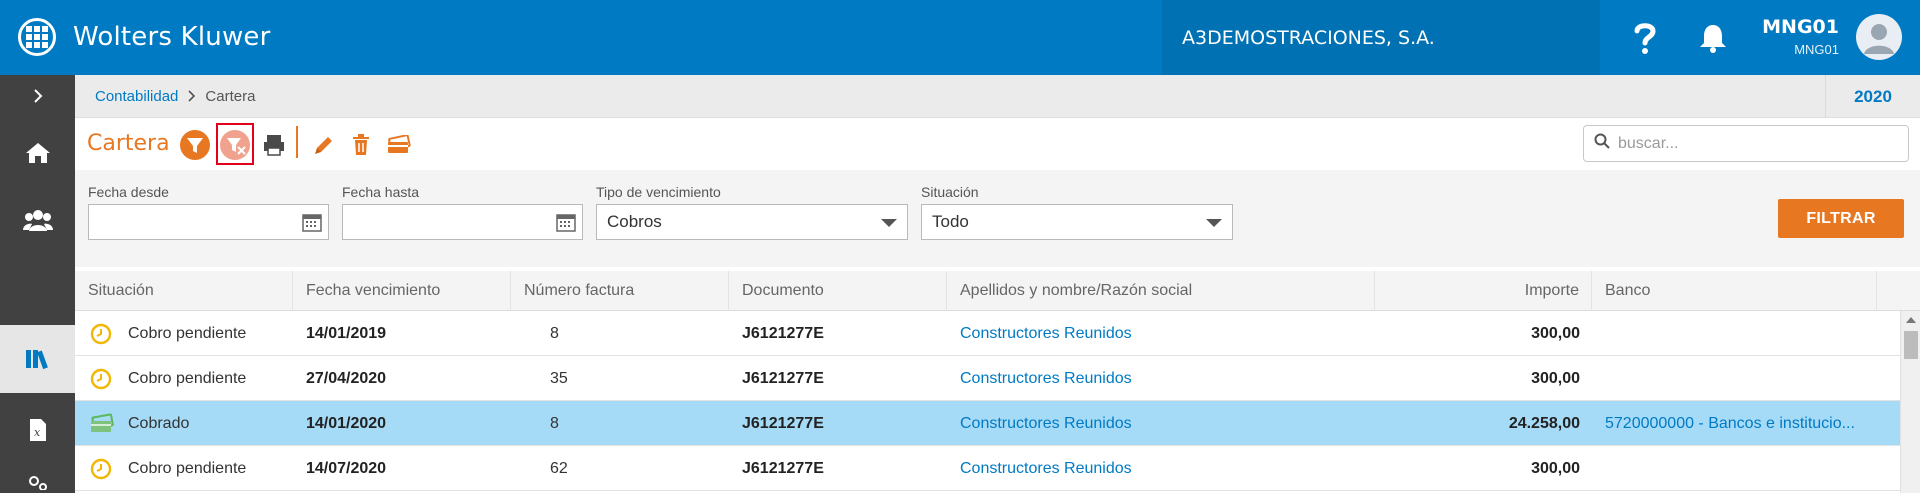 The height and width of the screenshot is (493, 1920). Describe the element at coordinates (184, 291) in the screenshot. I see `column-header-situacion: Situación` at that location.